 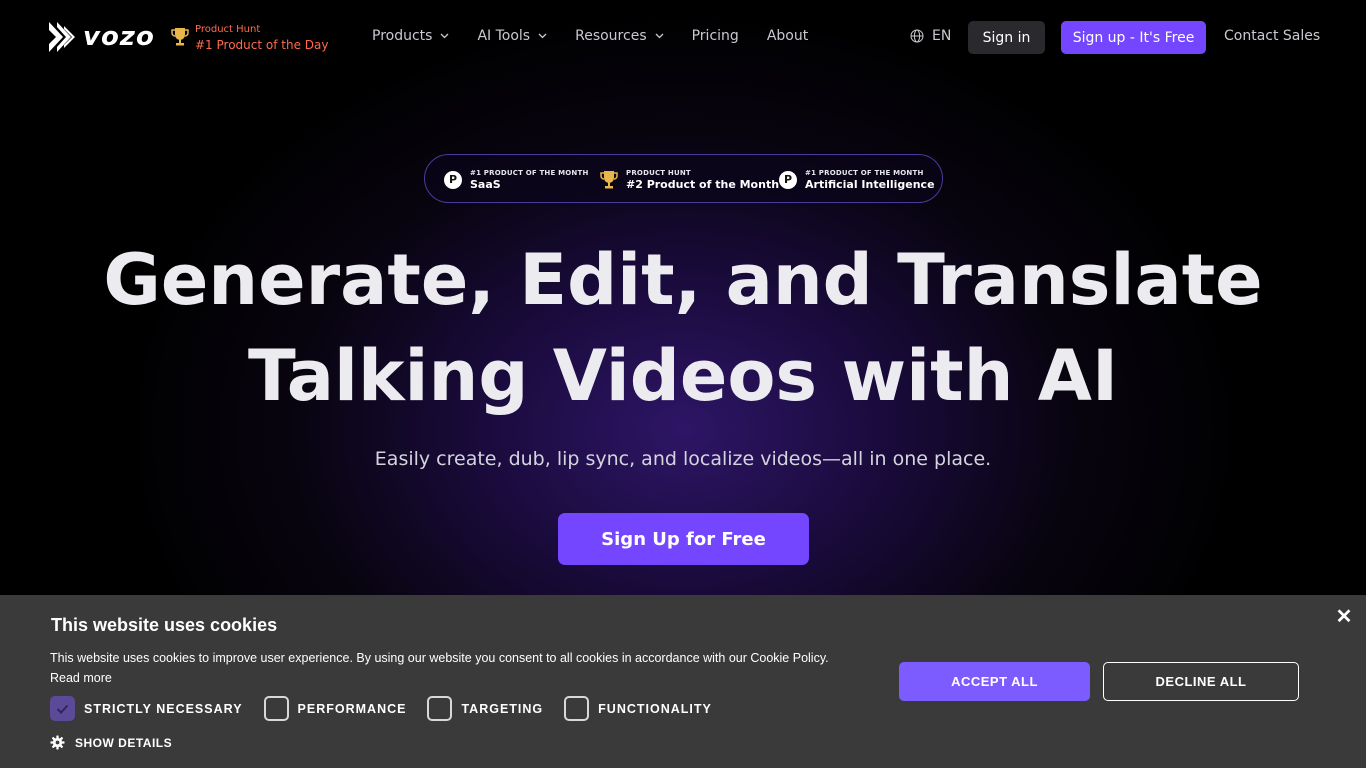 I want to click on checkbox-strictly-necessary: STRICTLY NECESSARY, so click(x=146, y=708).